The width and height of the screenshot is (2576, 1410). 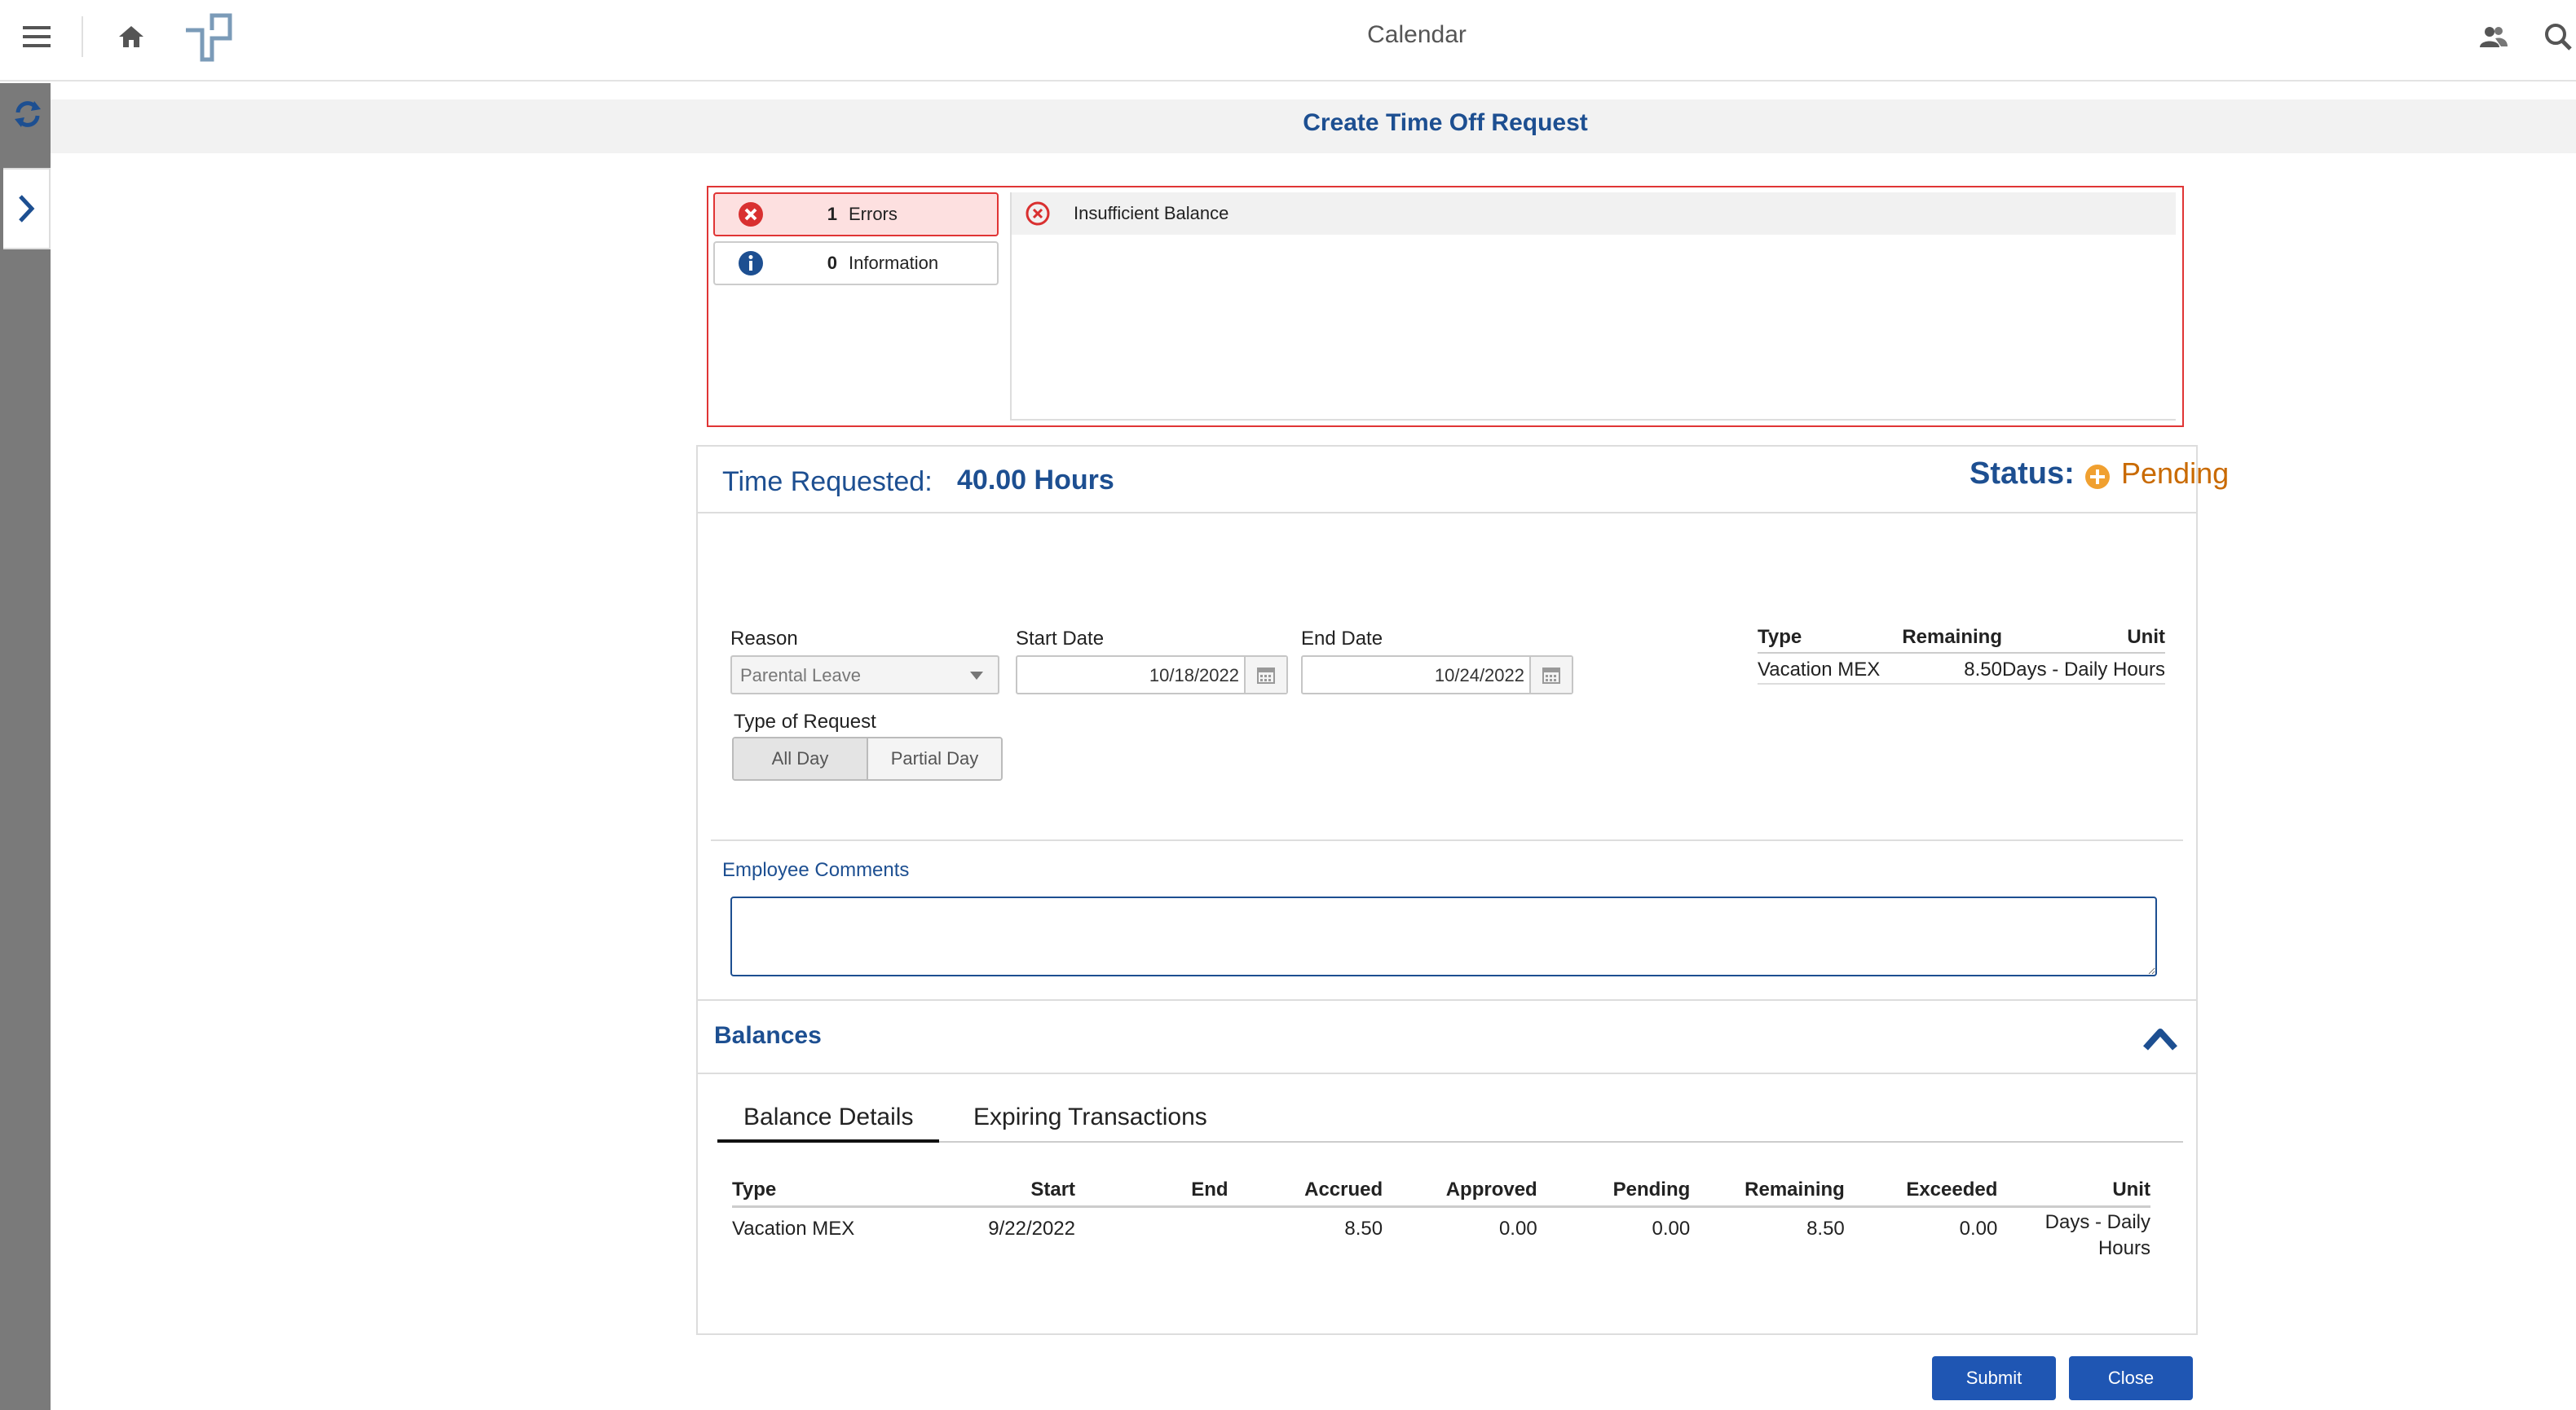 What do you see at coordinates (832, 263) in the screenshot?
I see `info-count: 0` at bounding box center [832, 263].